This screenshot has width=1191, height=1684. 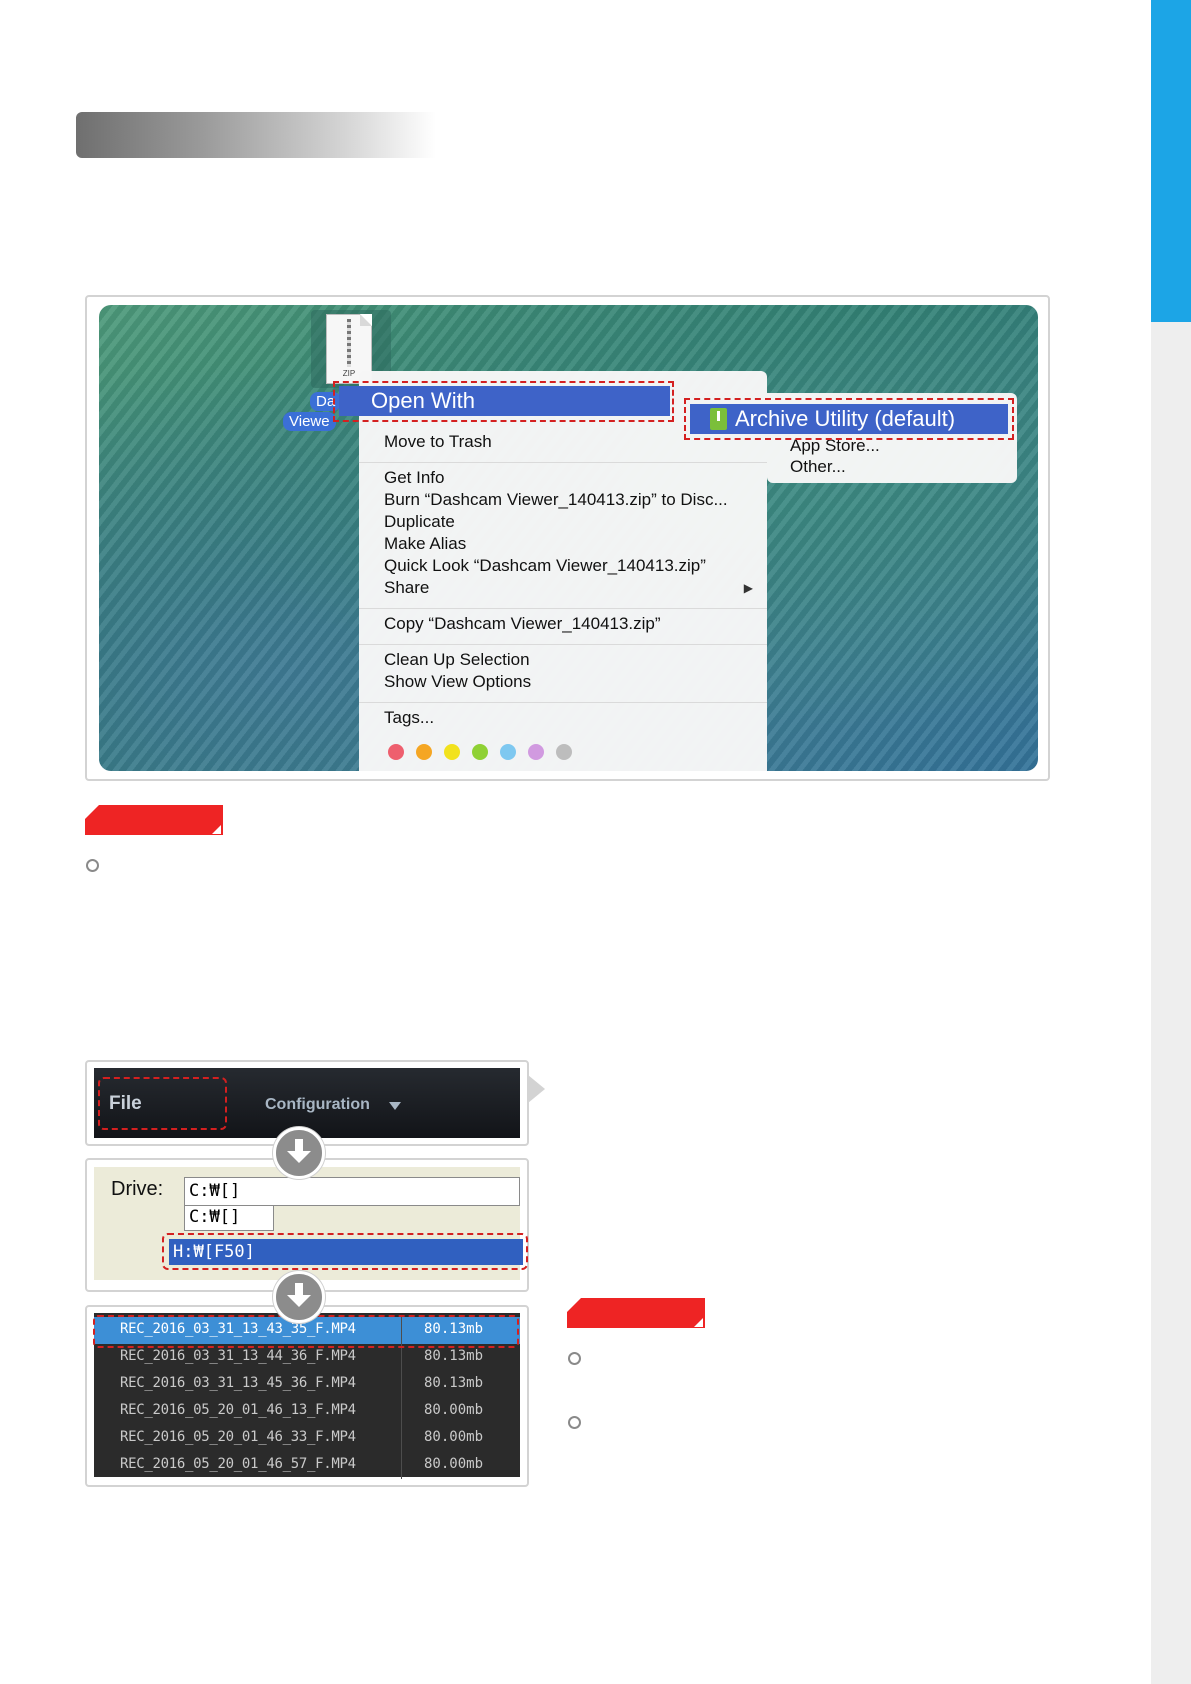 I want to click on file-row: REC_2016_05_20_01_46_33_F.MP4 80.00mb, so click(x=307, y=1438).